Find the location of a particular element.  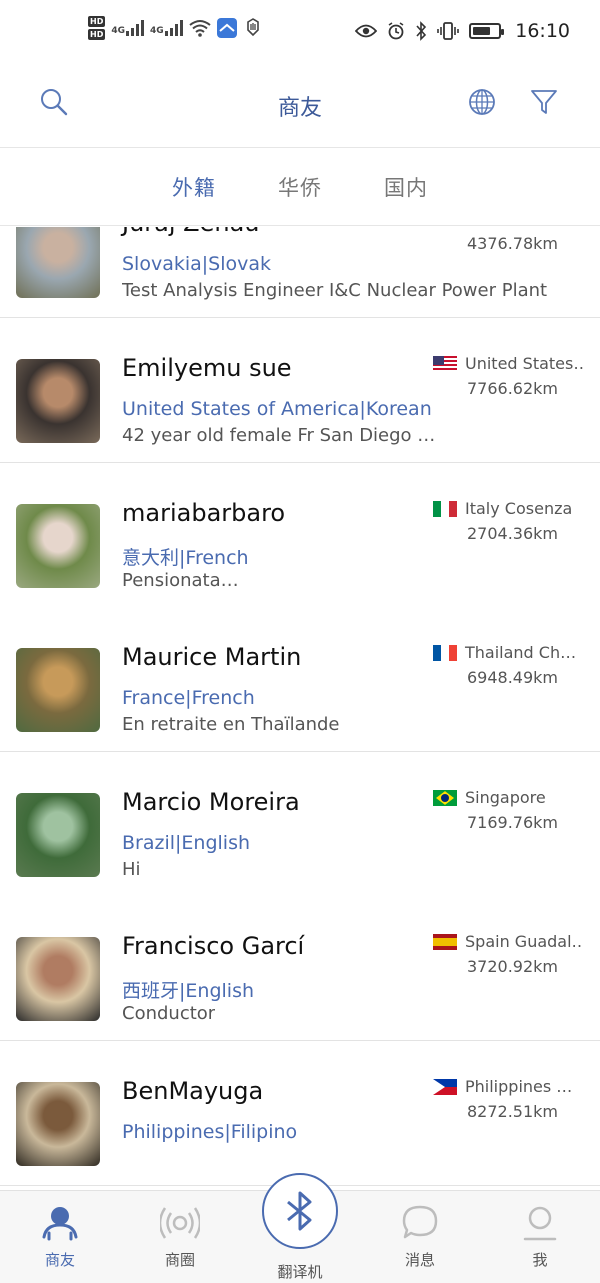

contact-name: Maurice Martin is located at coordinates (212, 657).